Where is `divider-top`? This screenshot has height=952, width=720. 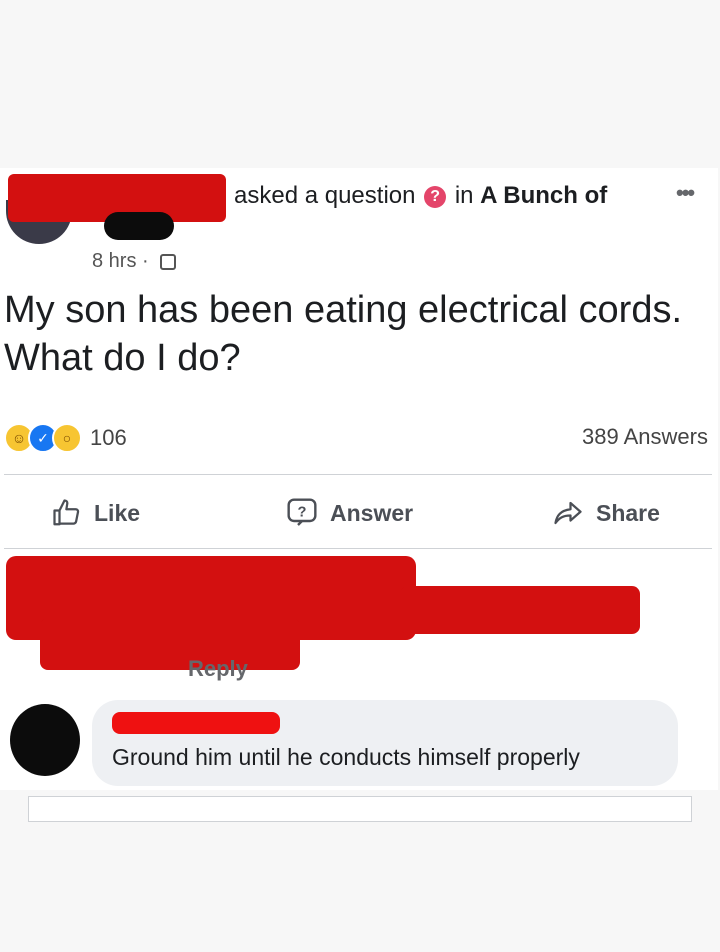 divider-top is located at coordinates (358, 474).